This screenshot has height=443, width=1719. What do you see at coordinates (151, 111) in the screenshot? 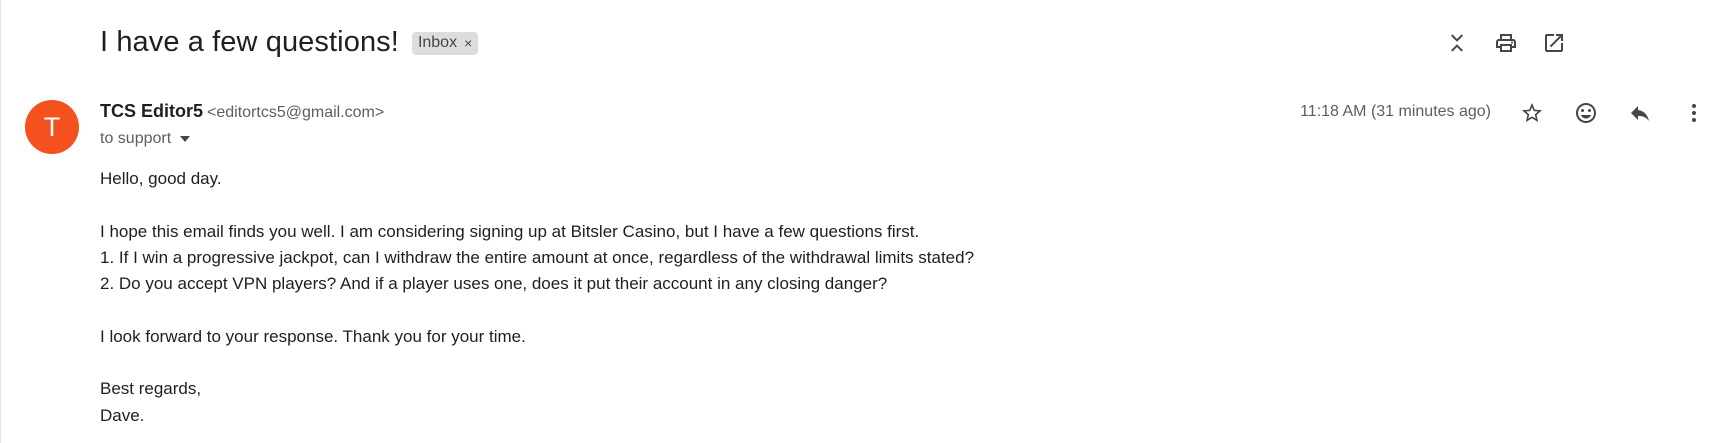
I see `sender-name: TCS Editor5` at bounding box center [151, 111].